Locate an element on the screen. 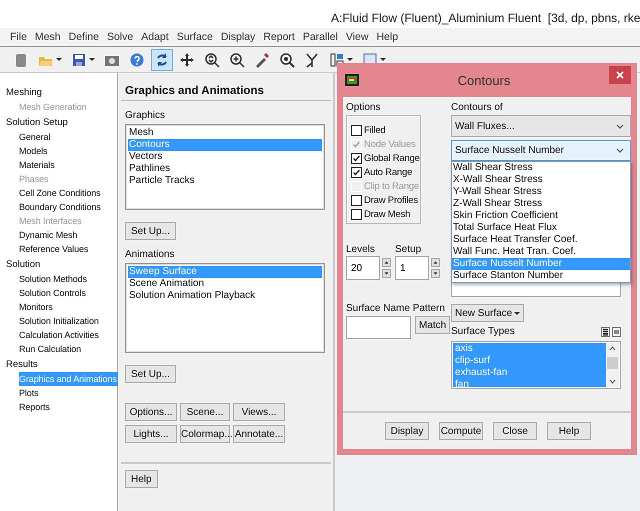  checkbox-label: Global Range is located at coordinates (392, 158).